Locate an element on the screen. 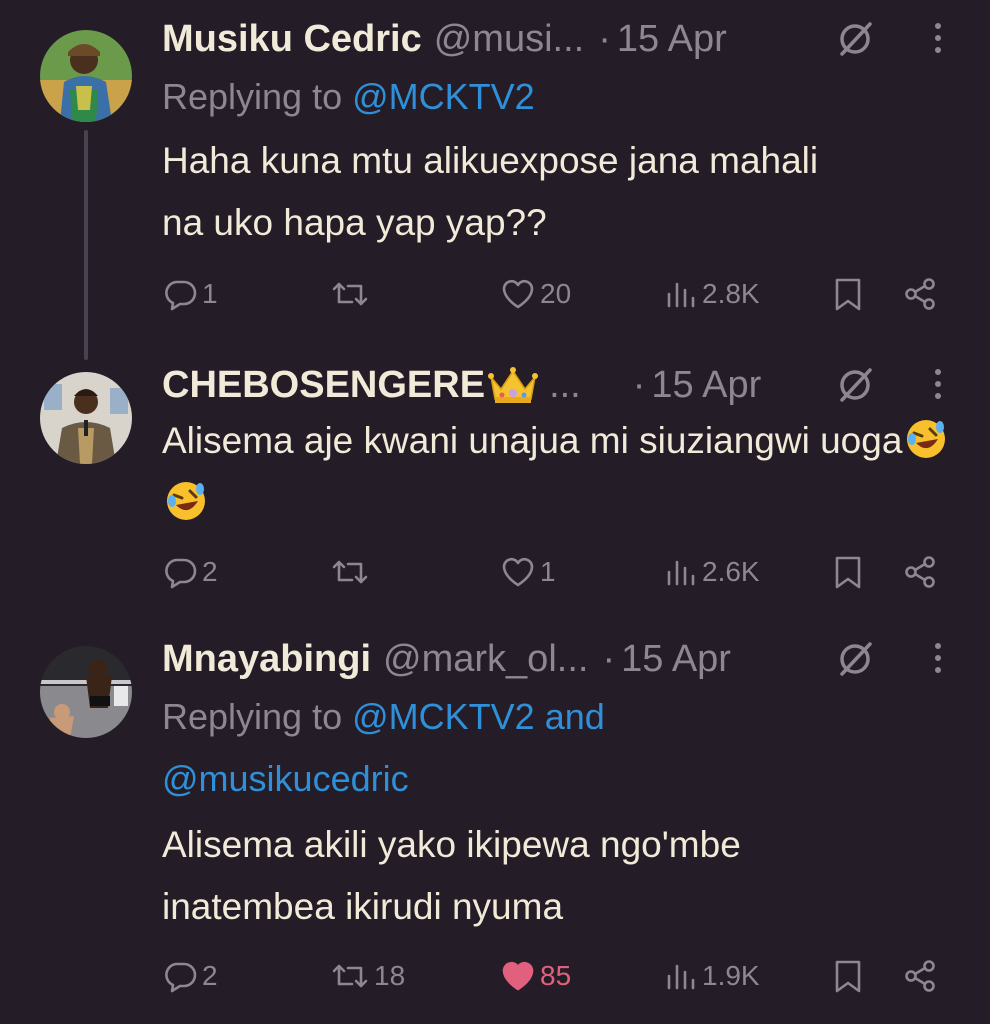  like-button: 20 is located at coordinates (535, 294).